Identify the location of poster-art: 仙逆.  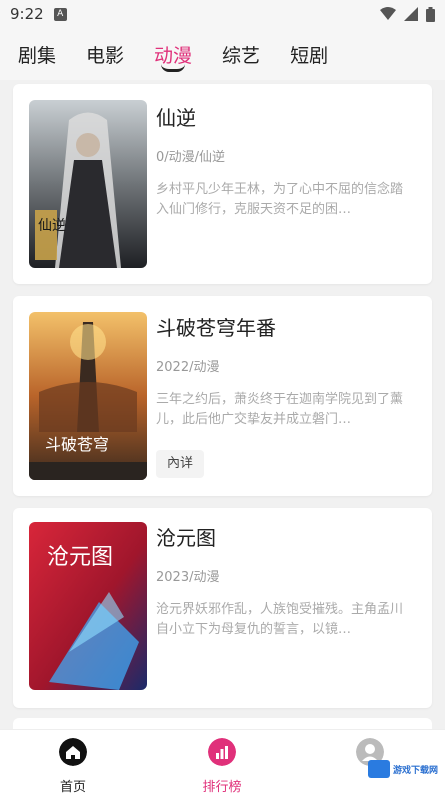
(88, 184).